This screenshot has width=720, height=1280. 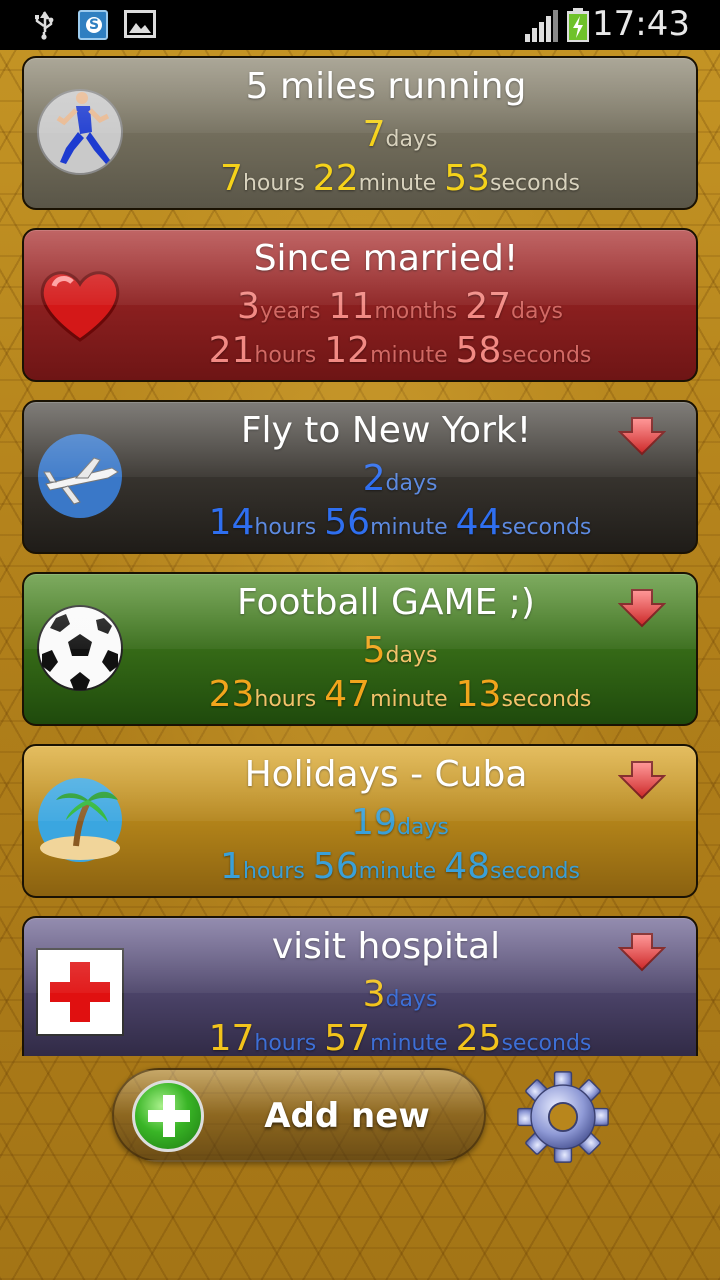 What do you see at coordinates (168, 1116) in the screenshot?
I see `plus-icon` at bounding box center [168, 1116].